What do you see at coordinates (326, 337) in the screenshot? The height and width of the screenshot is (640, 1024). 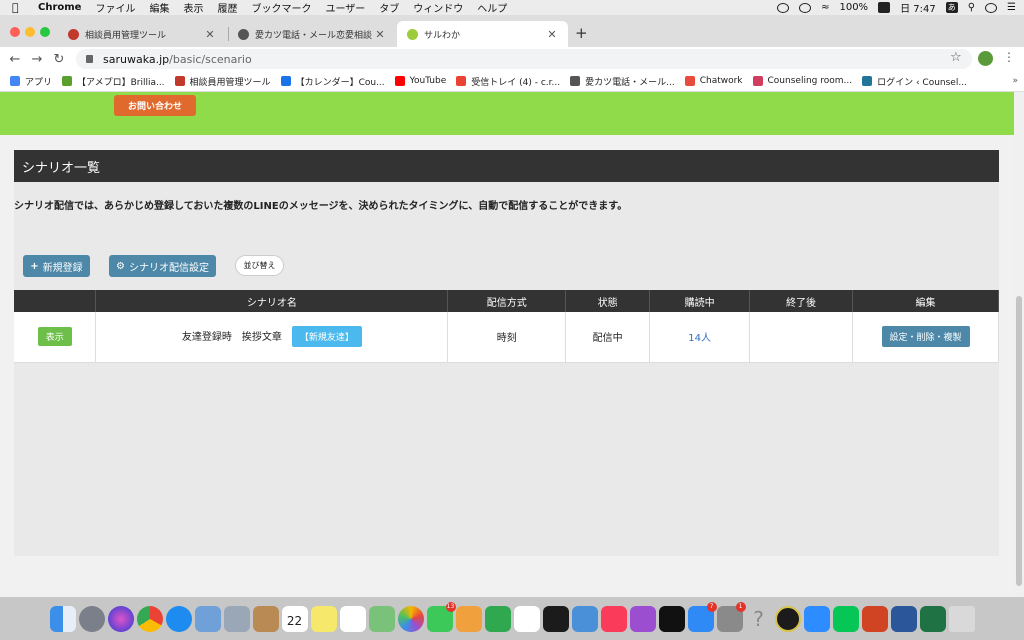 I see `new-friend-tag: 【新規友達】` at bounding box center [326, 337].